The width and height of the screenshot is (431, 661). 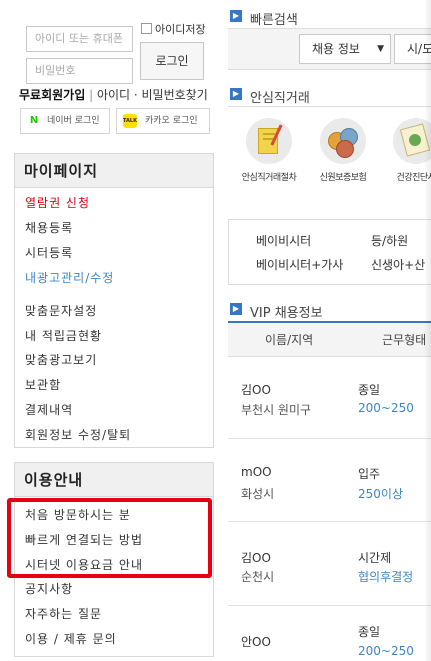 What do you see at coordinates (427, 330) in the screenshot?
I see `page-edge-shadow` at bounding box center [427, 330].